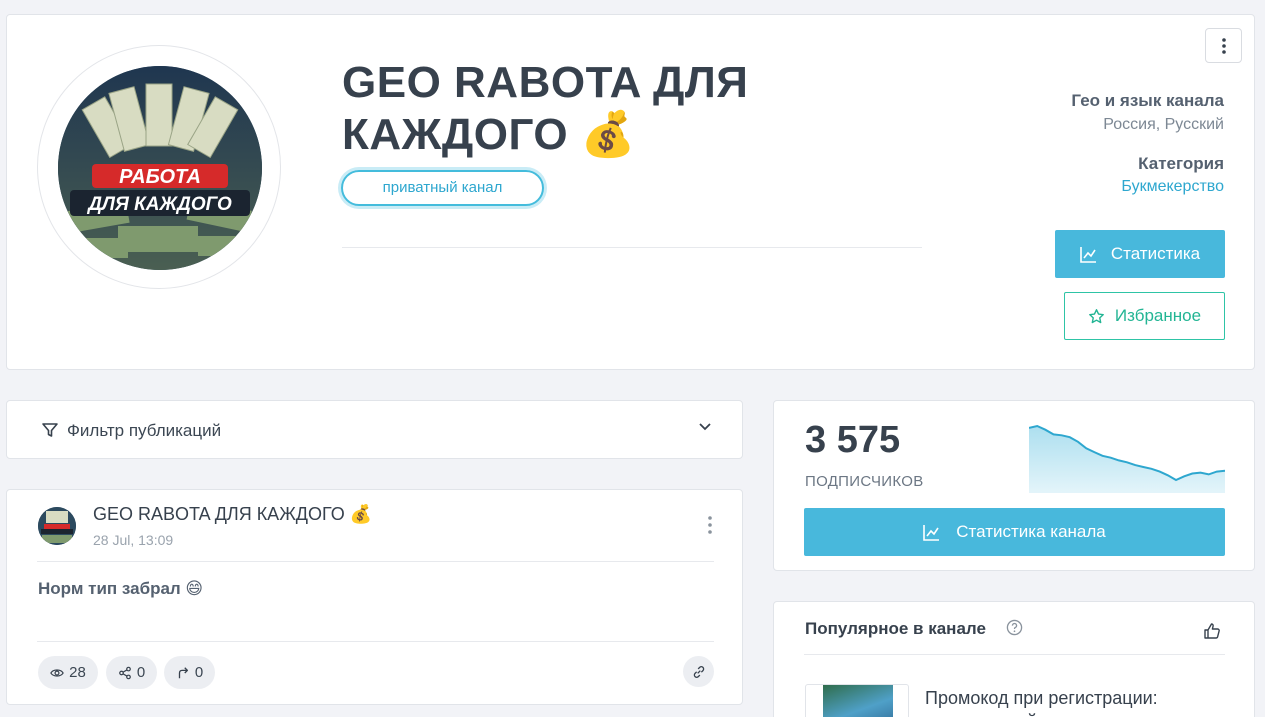 This screenshot has height=717, width=1265. I want to click on header-divider, so click(632, 247).